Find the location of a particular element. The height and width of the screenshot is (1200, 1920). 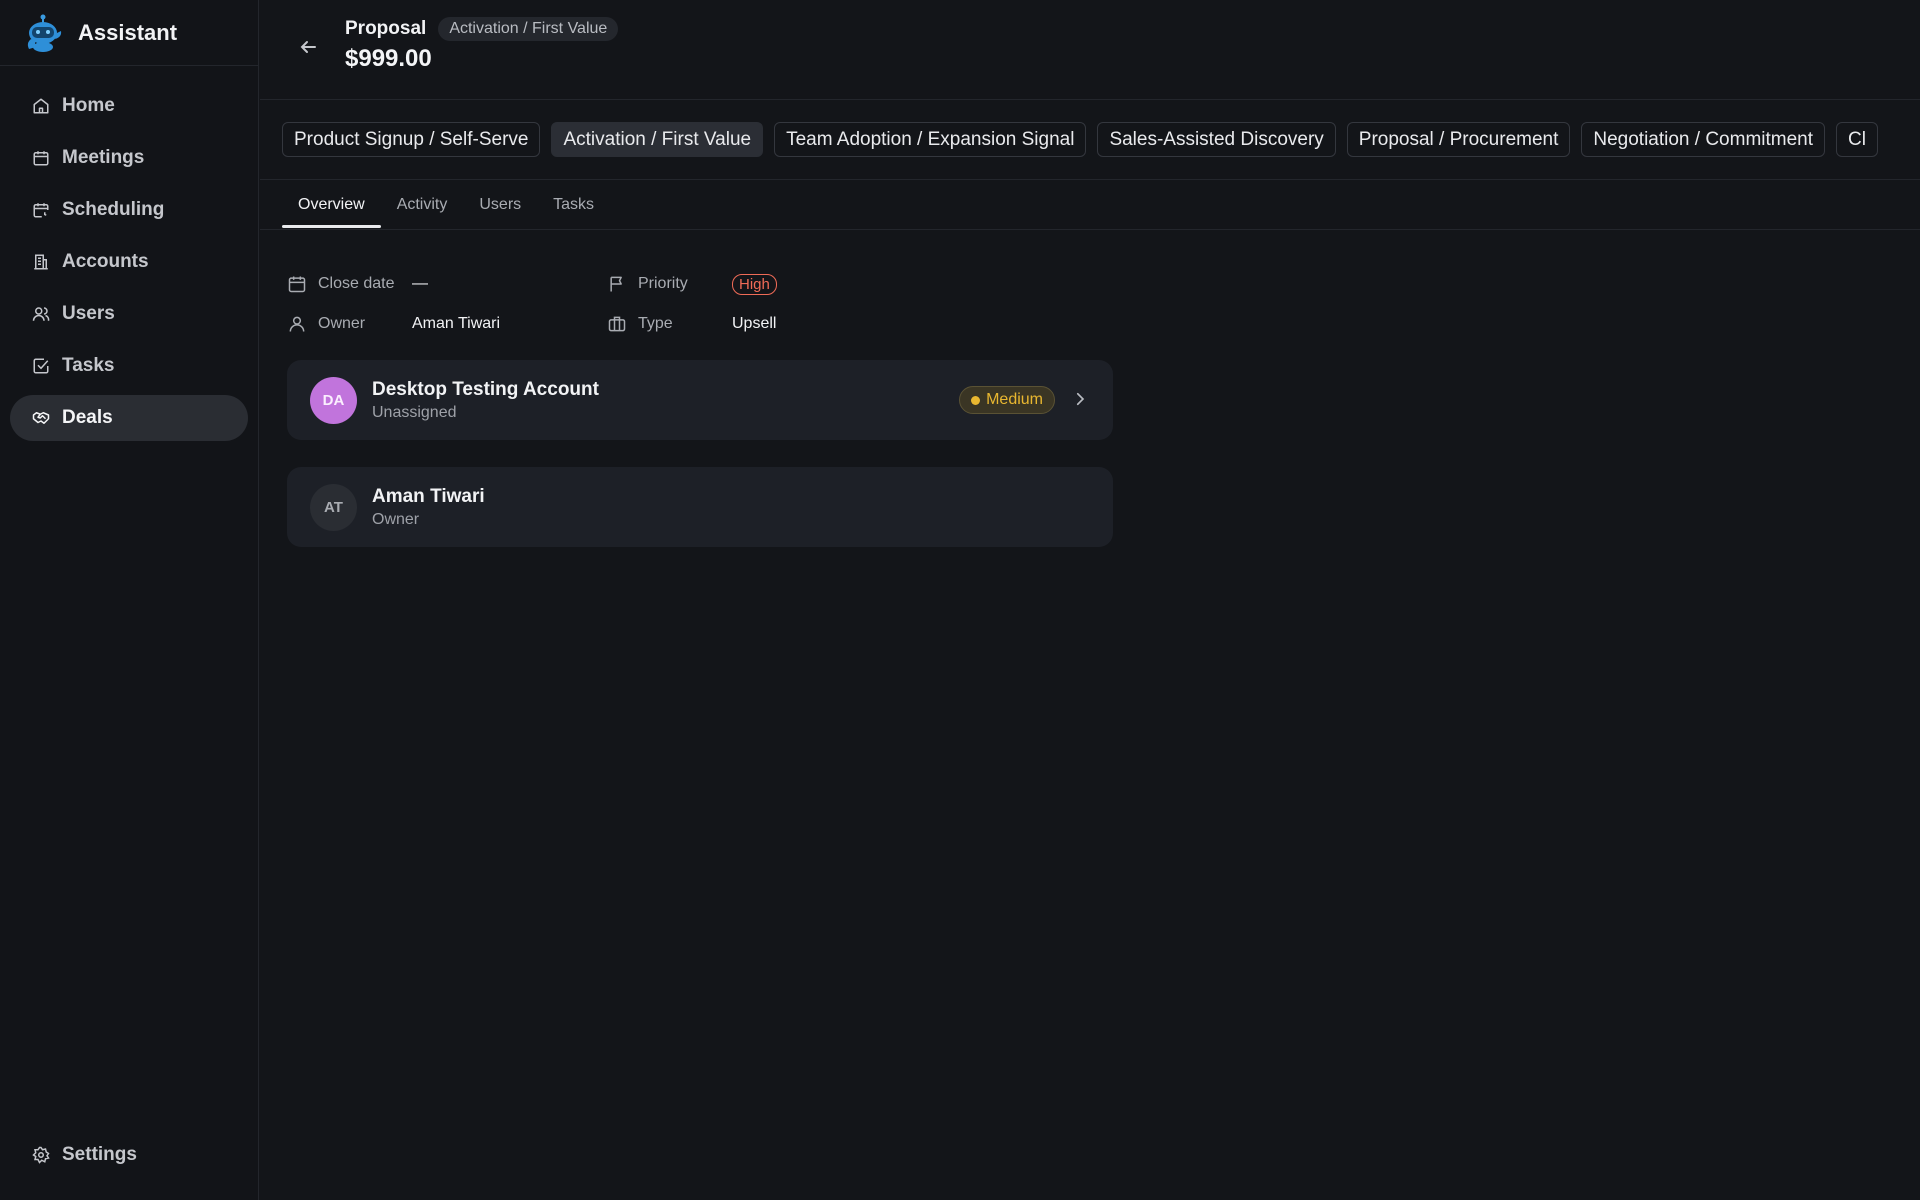

type-property: Type Upsell is located at coordinates (767, 324).